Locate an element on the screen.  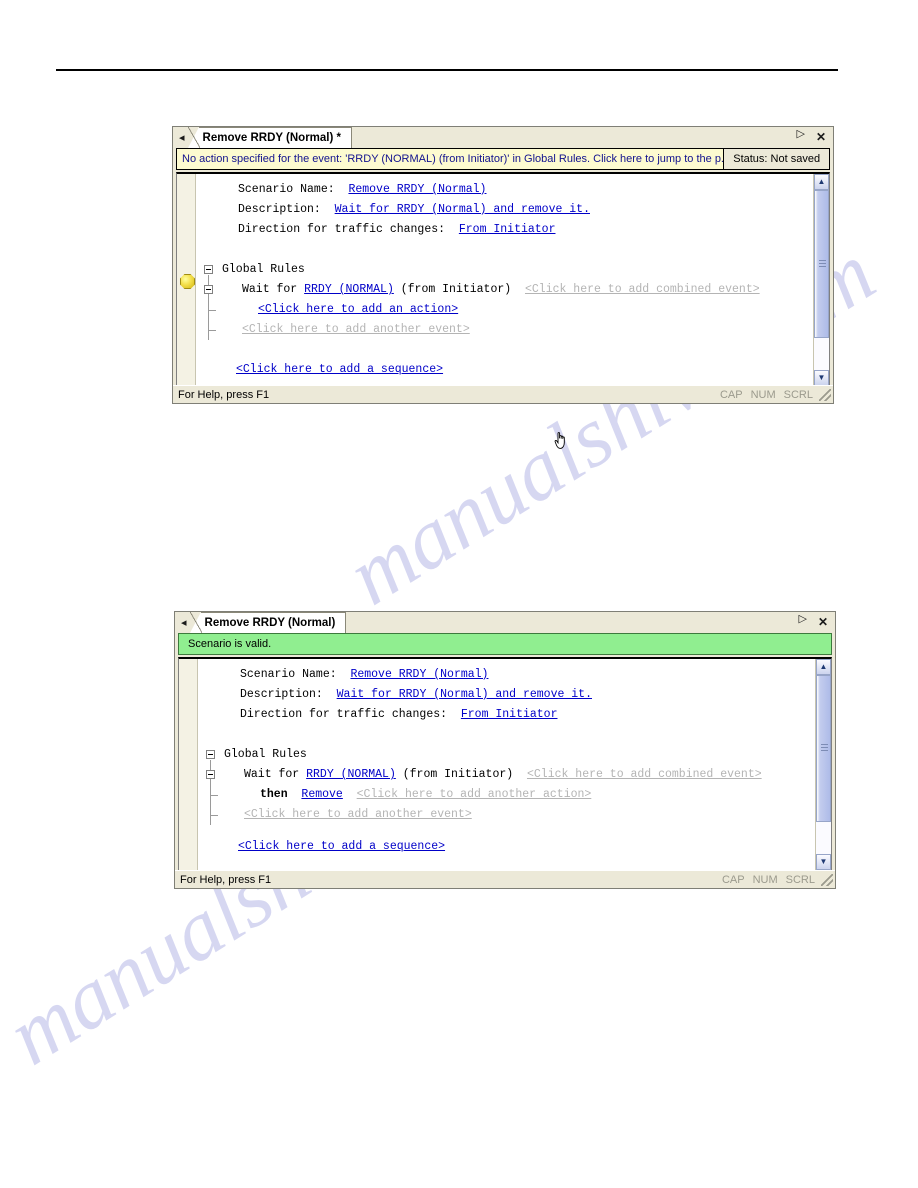
indicator-num: NUM is located at coordinates (765, 879).